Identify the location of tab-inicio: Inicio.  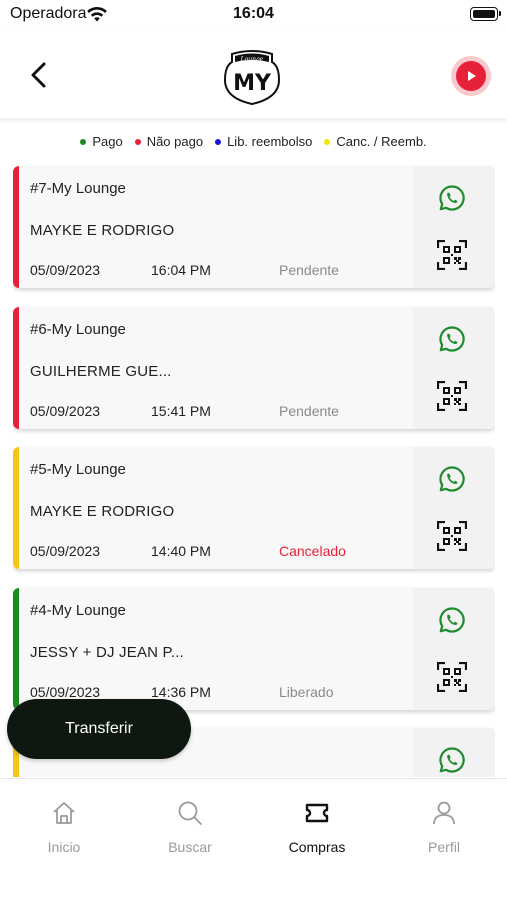
(64, 827).